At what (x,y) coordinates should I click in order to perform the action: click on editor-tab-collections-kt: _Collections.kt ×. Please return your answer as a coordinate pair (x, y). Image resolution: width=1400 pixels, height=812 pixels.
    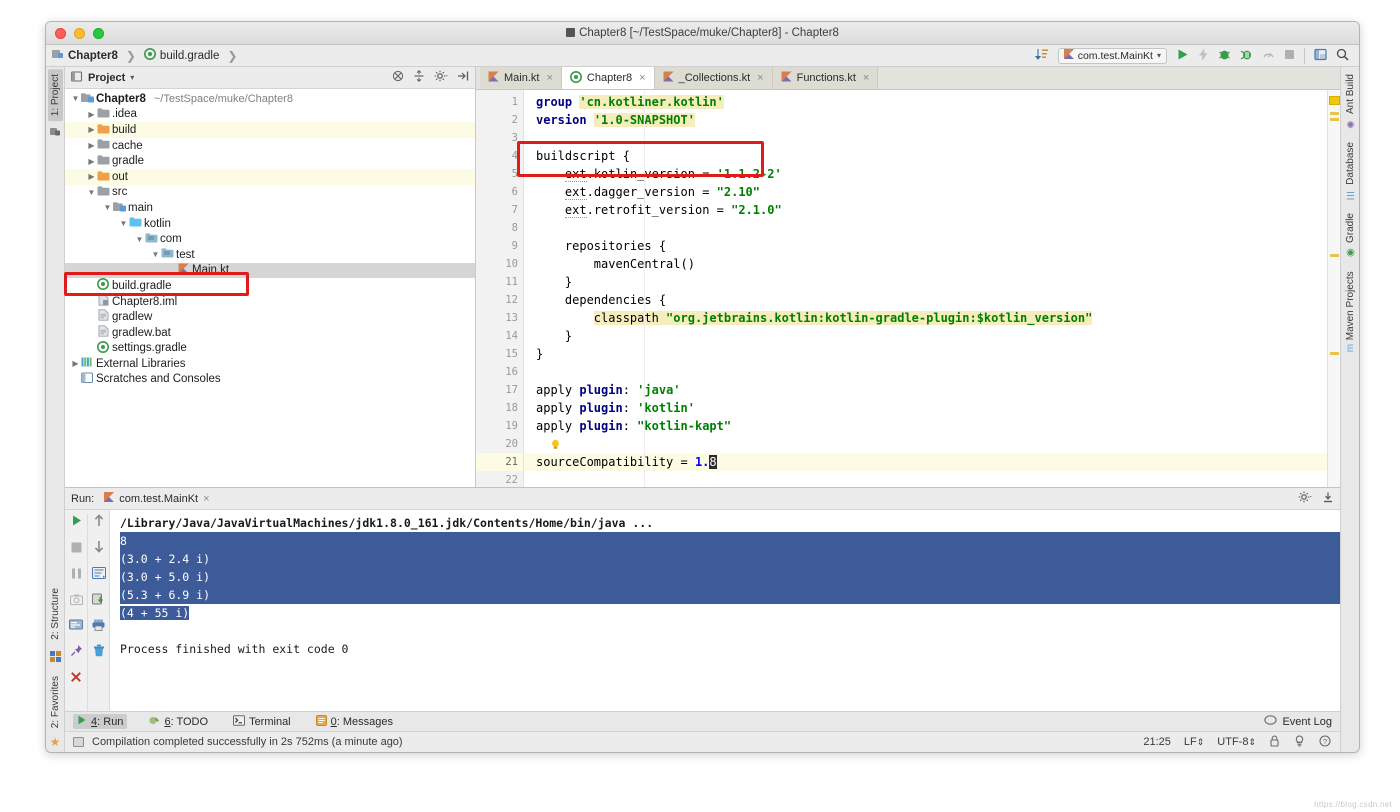
    Looking at the image, I should click on (713, 78).